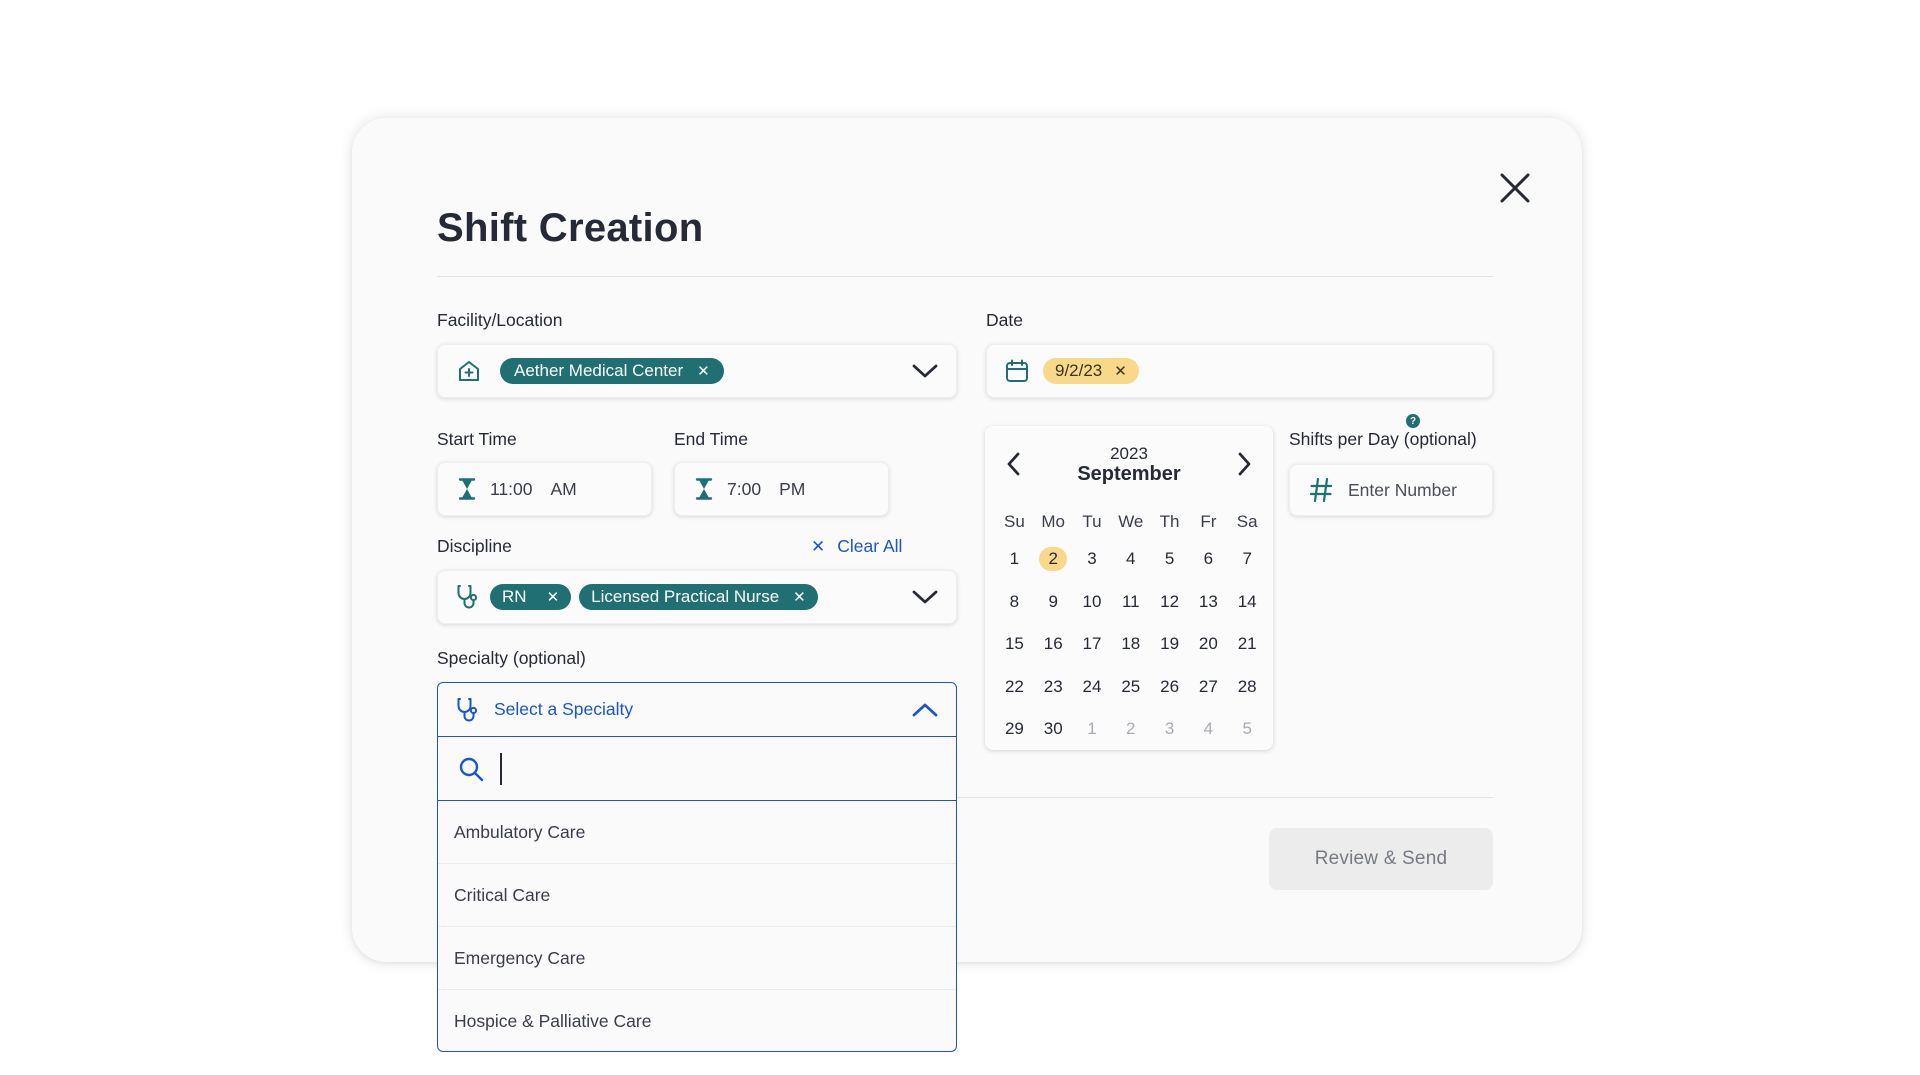 This screenshot has height=1075, width=1920. What do you see at coordinates (1130, 559) in the screenshot?
I see `calendar-day: 4` at bounding box center [1130, 559].